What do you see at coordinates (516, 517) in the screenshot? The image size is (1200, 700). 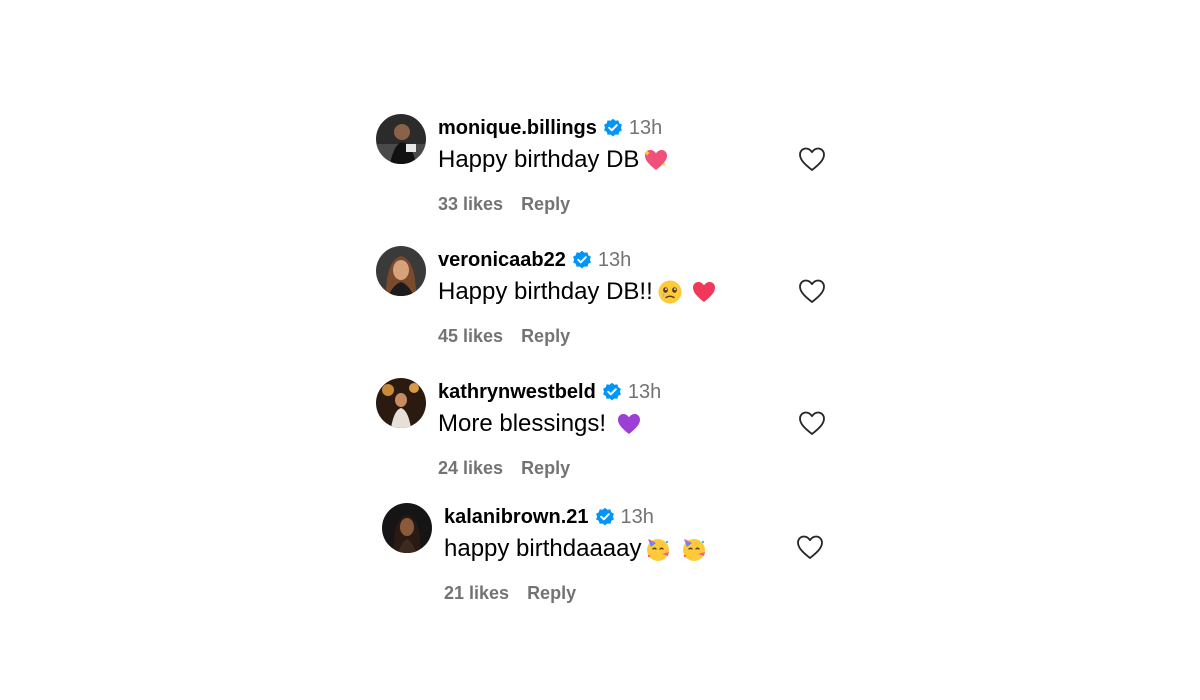 I see `username: kalanibrown.21` at bounding box center [516, 517].